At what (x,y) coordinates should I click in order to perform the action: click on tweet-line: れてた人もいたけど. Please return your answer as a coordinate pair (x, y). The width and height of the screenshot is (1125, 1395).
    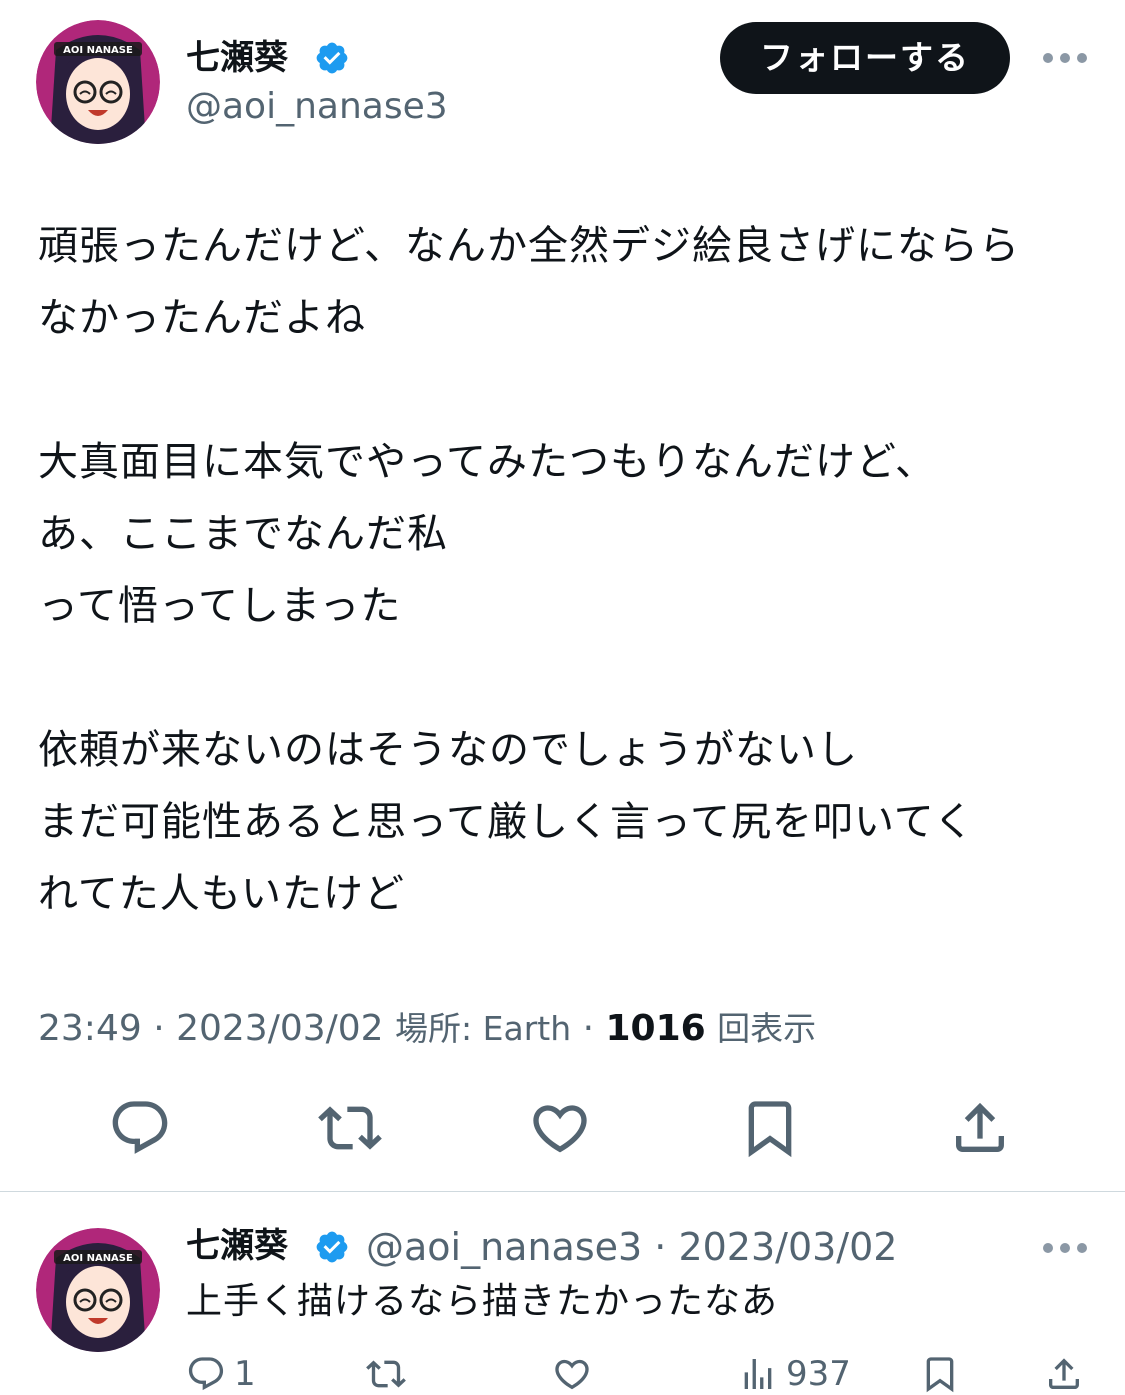
    Looking at the image, I should click on (221, 894).